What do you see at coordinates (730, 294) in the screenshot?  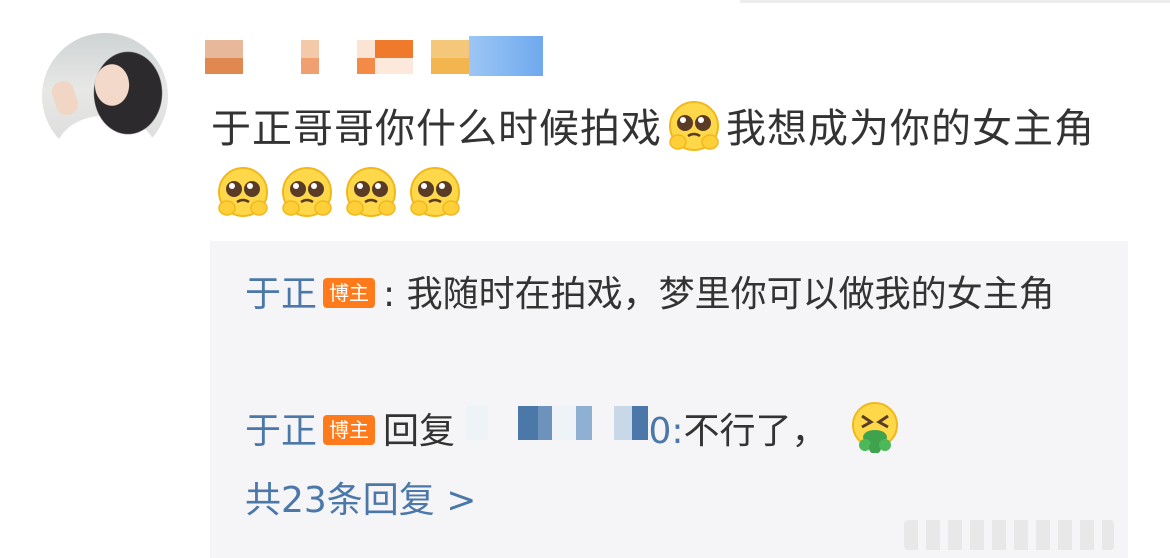 I see `reply-text: 我随时在拍戏，梦里你可以做我的女主角` at bounding box center [730, 294].